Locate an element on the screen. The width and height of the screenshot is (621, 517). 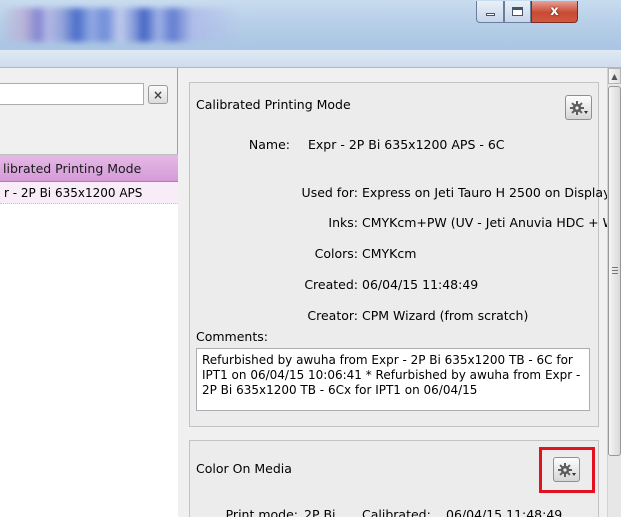
close-button: x is located at coordinates (554, 12).